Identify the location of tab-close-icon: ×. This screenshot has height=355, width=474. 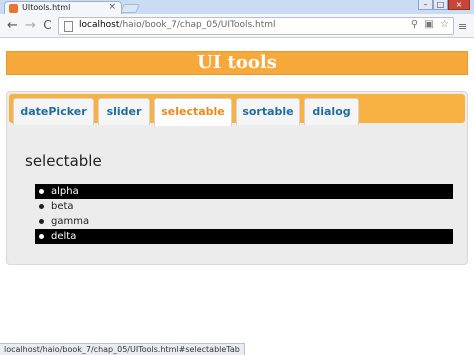
(112, 7).